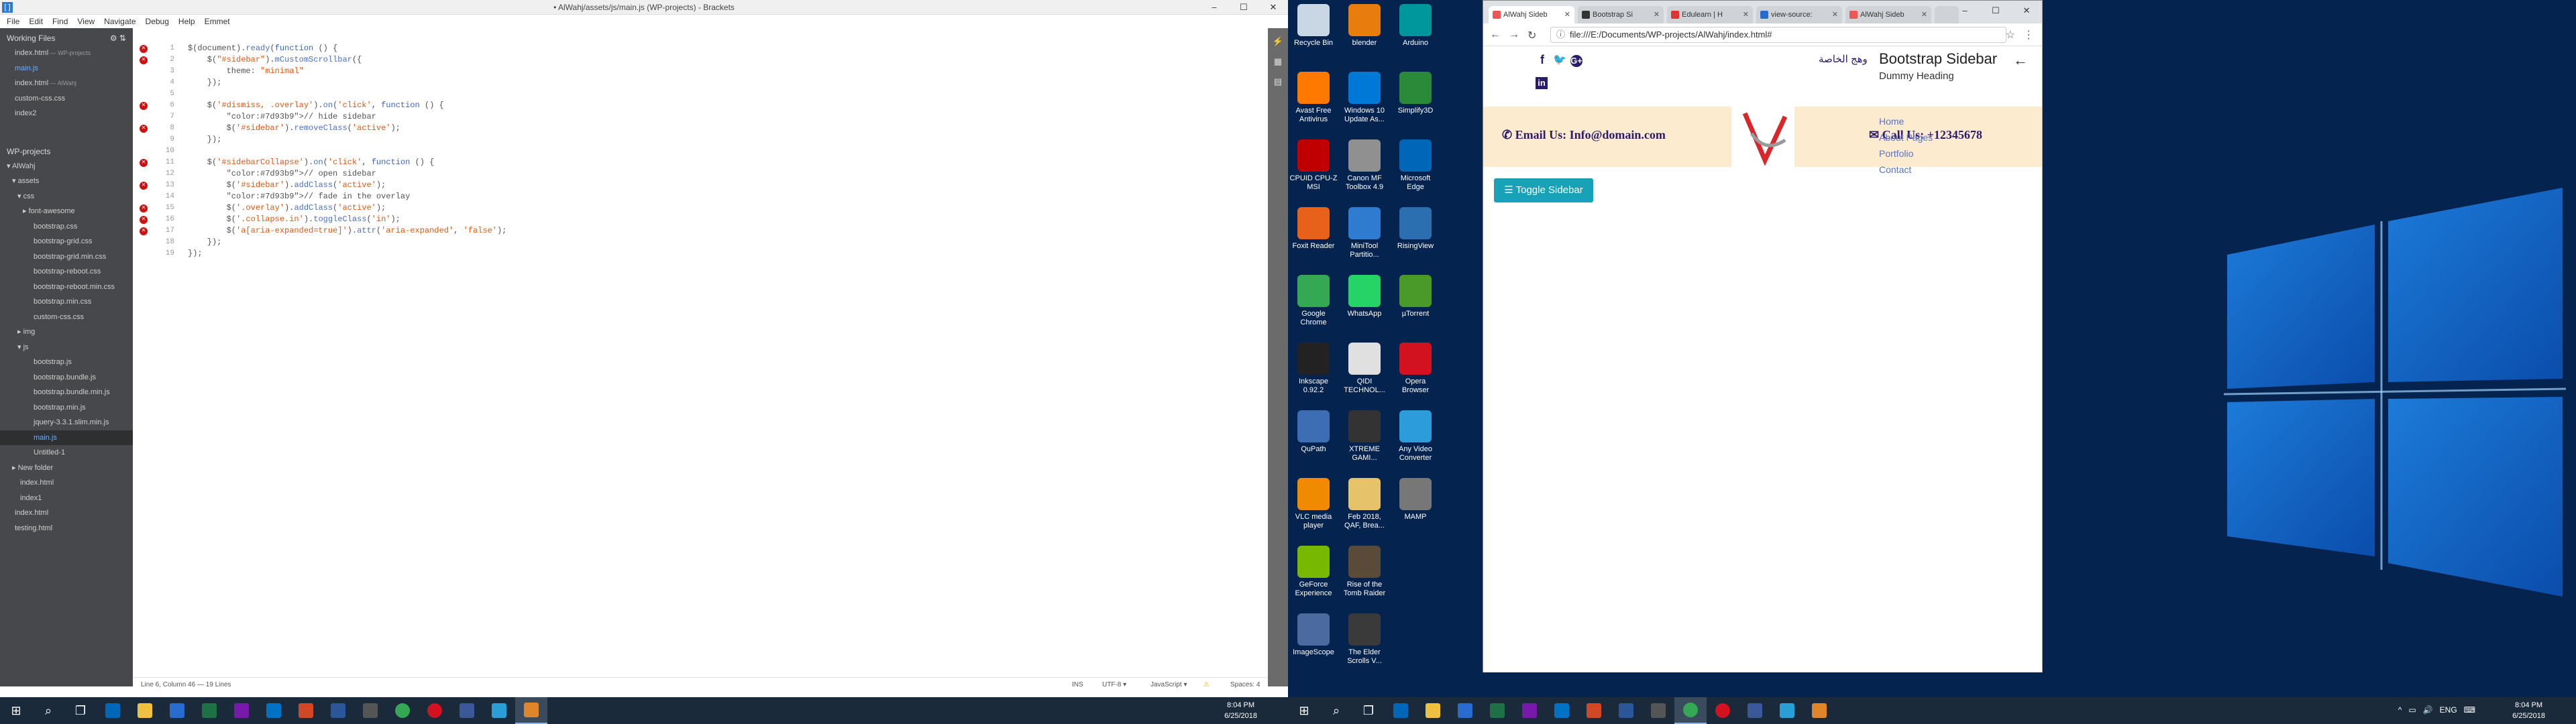 The width and height of the screenshot is (2576, 724). What do you see at coordinates (2010, 35) in the screenshot?
I see `bookmark-star-icon: ☆` at bounding box center [2010, 35].